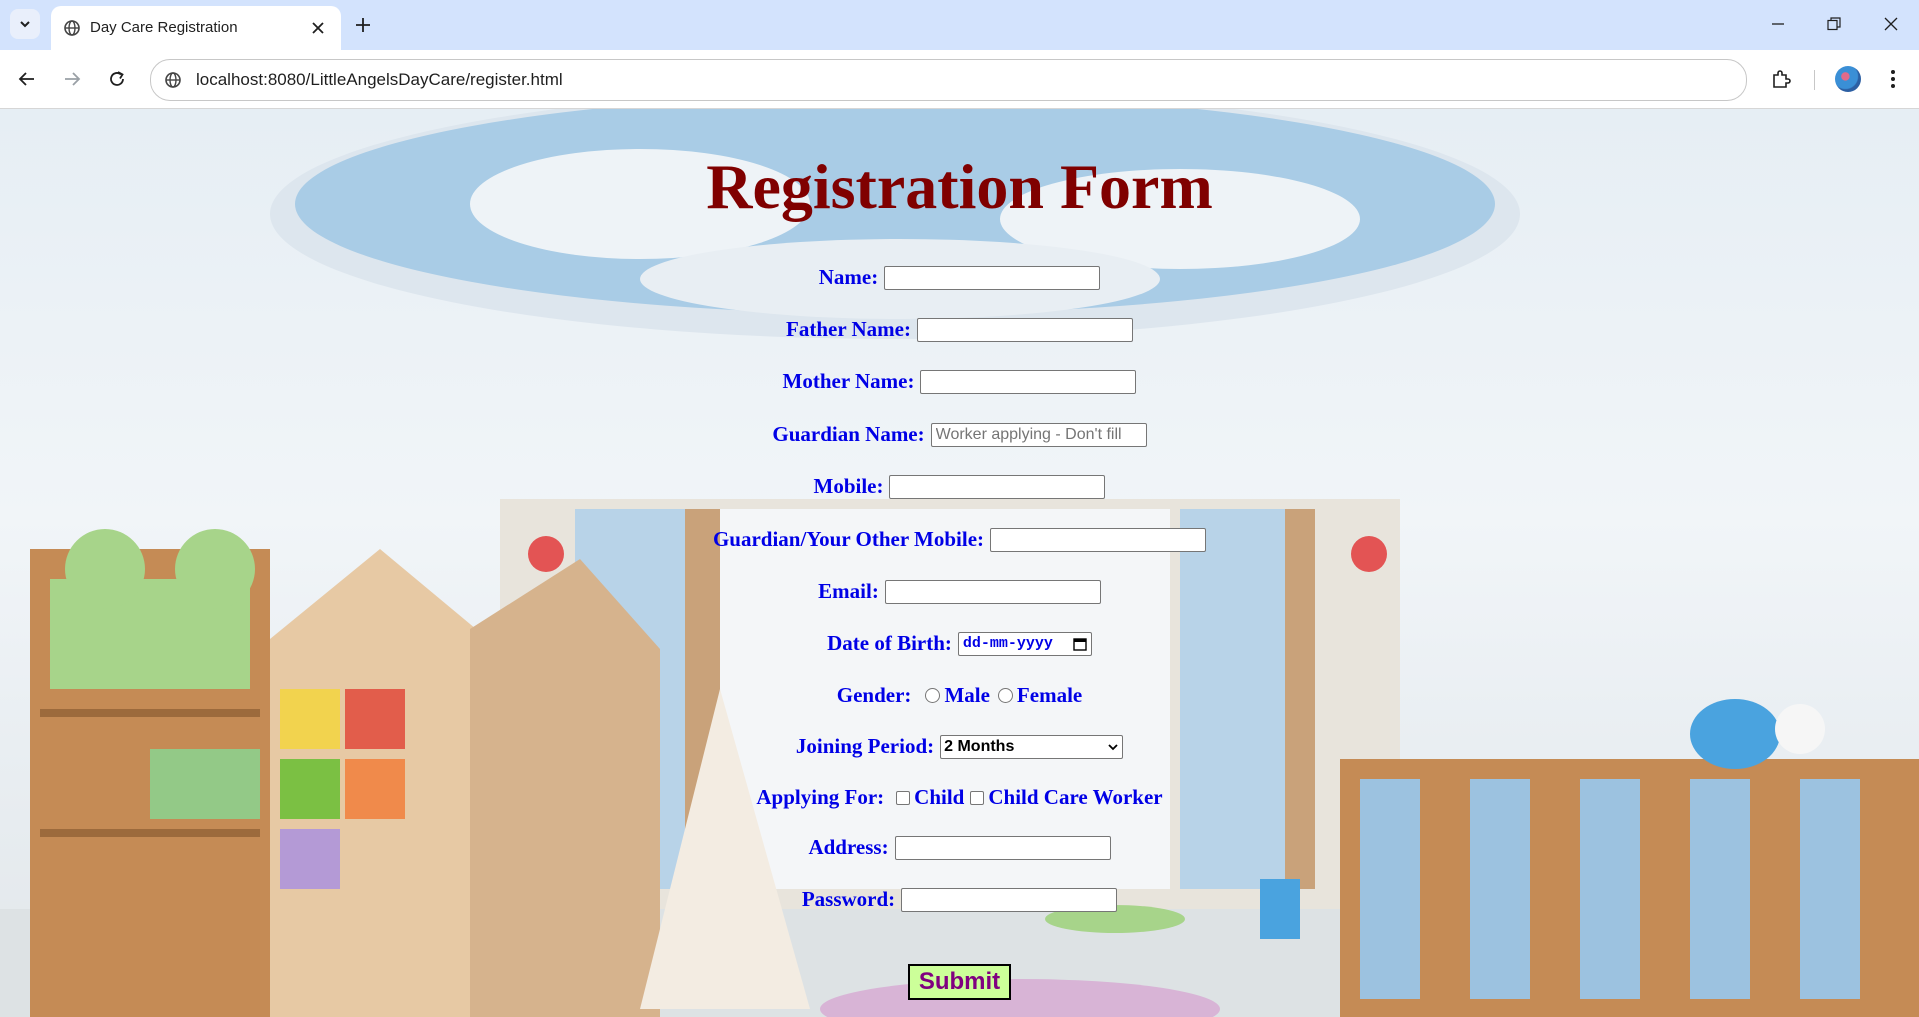 The width and height of the screenshot is (1919, 1017). What do you see at coordinates (1038, 434) in the screenshot?
I see `guardian-name-input` at bounding box center [1038, 434].